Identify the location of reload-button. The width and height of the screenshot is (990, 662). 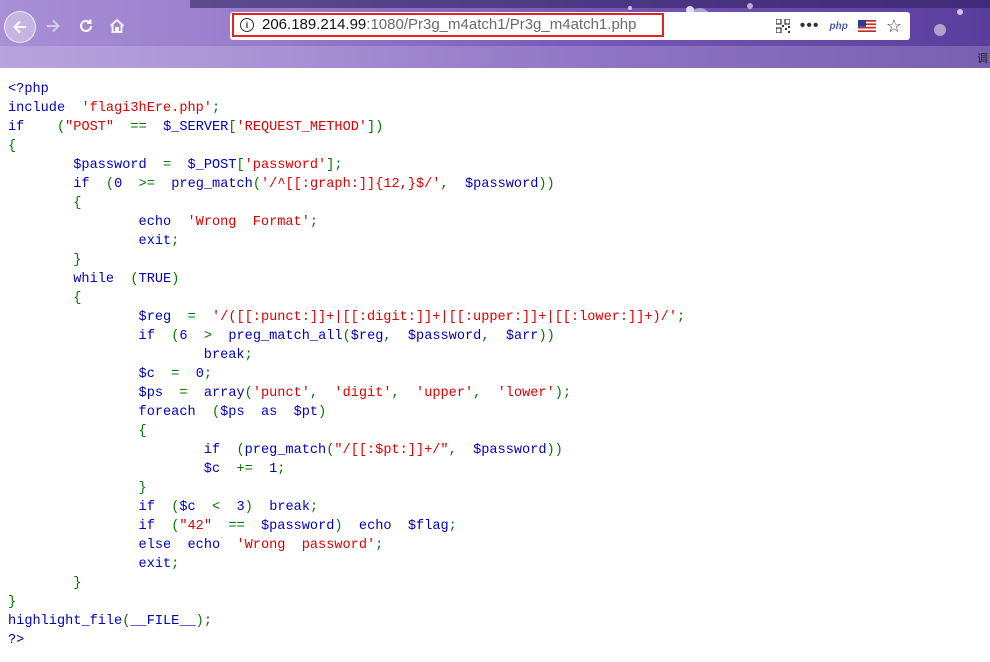
(86, 26).